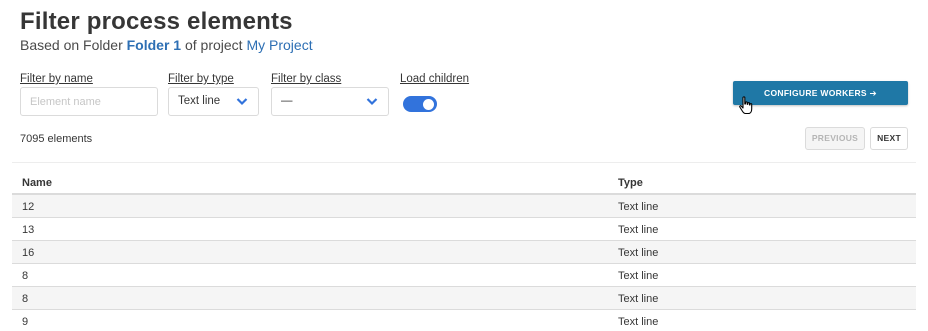  What do you see at coordinates (279, 45) in the screenshot?
I see `project-link: My Project` at bounding box center [279, 45].